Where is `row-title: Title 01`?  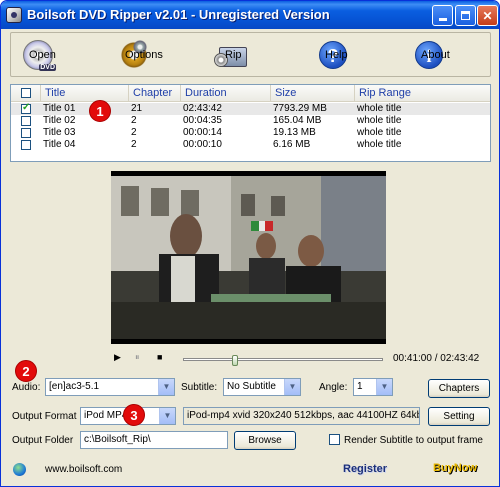 row-title: Title 01 is located at coordinates (59, 108).